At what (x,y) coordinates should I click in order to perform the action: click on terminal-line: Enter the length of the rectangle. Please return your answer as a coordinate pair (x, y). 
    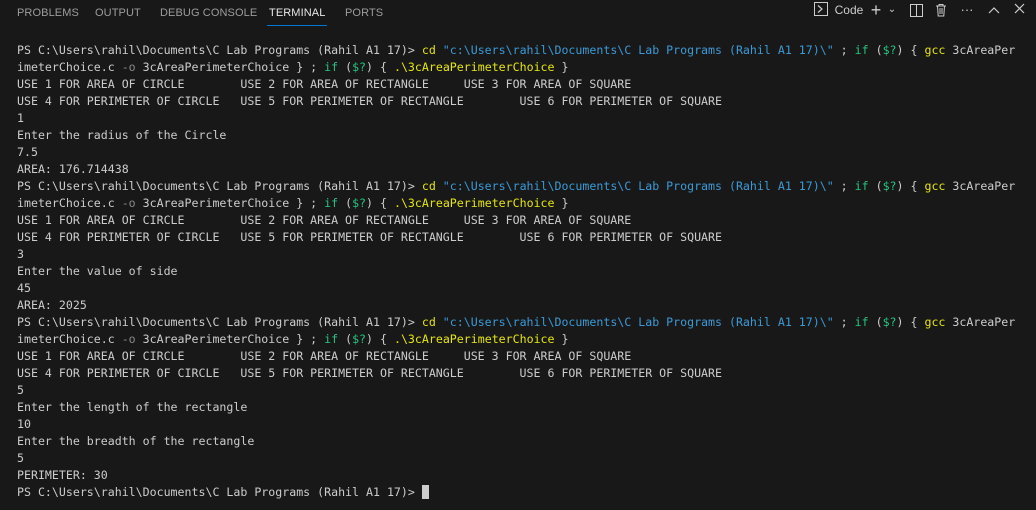
    Looking at the image, I should click on (516, 407).